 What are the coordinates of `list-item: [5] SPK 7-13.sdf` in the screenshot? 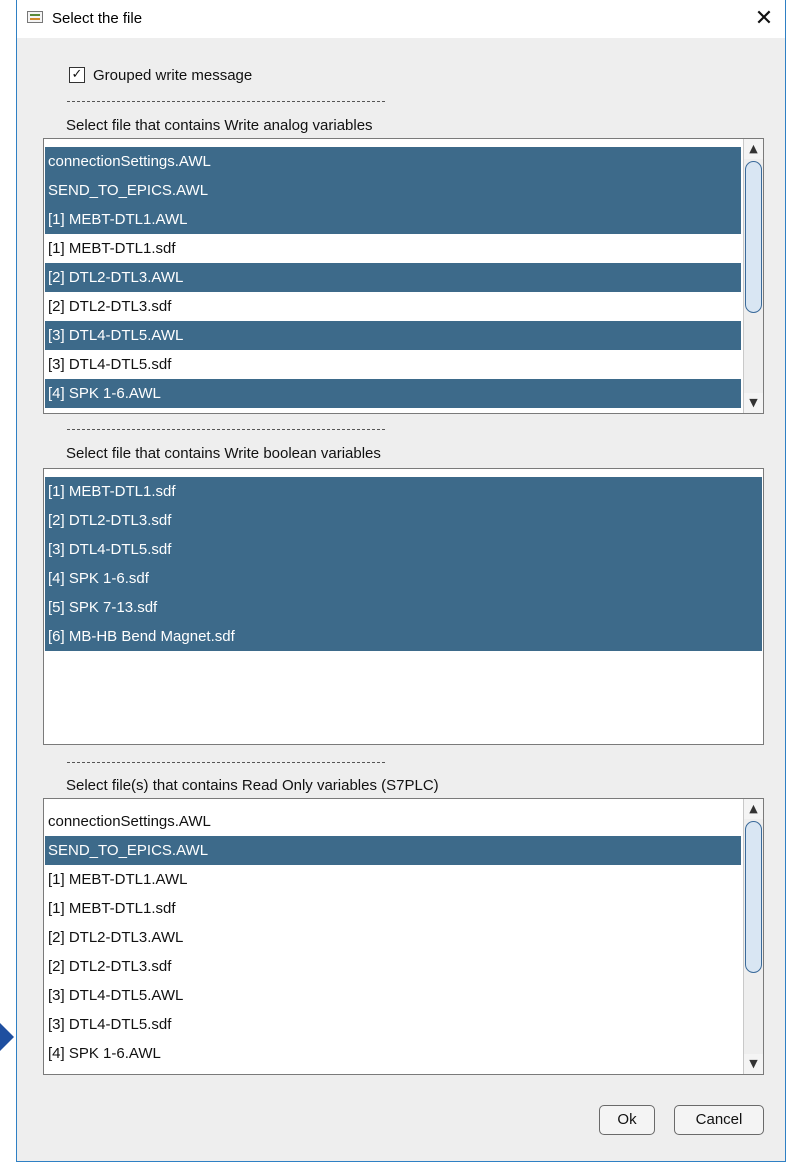 It's located at (403, 607).